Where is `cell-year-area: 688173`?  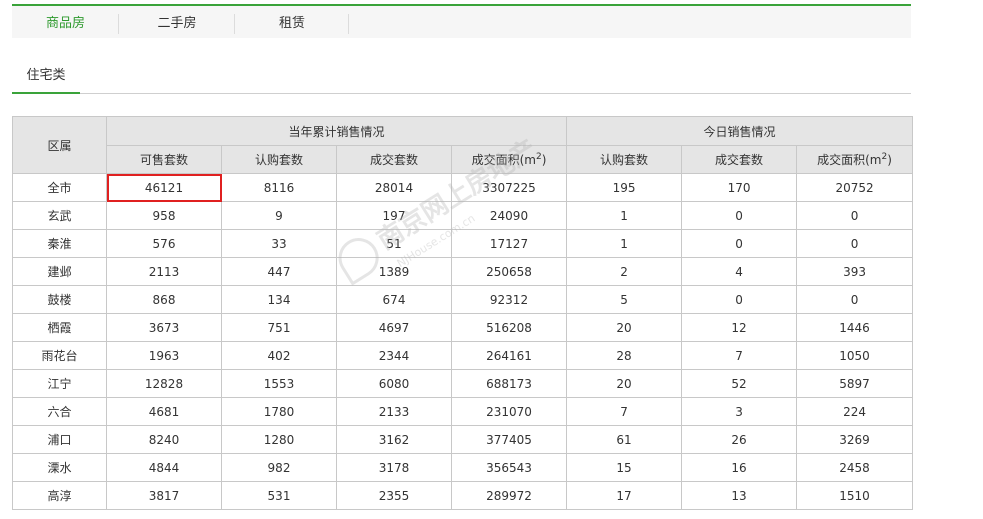
cell-year-area: 688173 is located at coordinates (509, 383).